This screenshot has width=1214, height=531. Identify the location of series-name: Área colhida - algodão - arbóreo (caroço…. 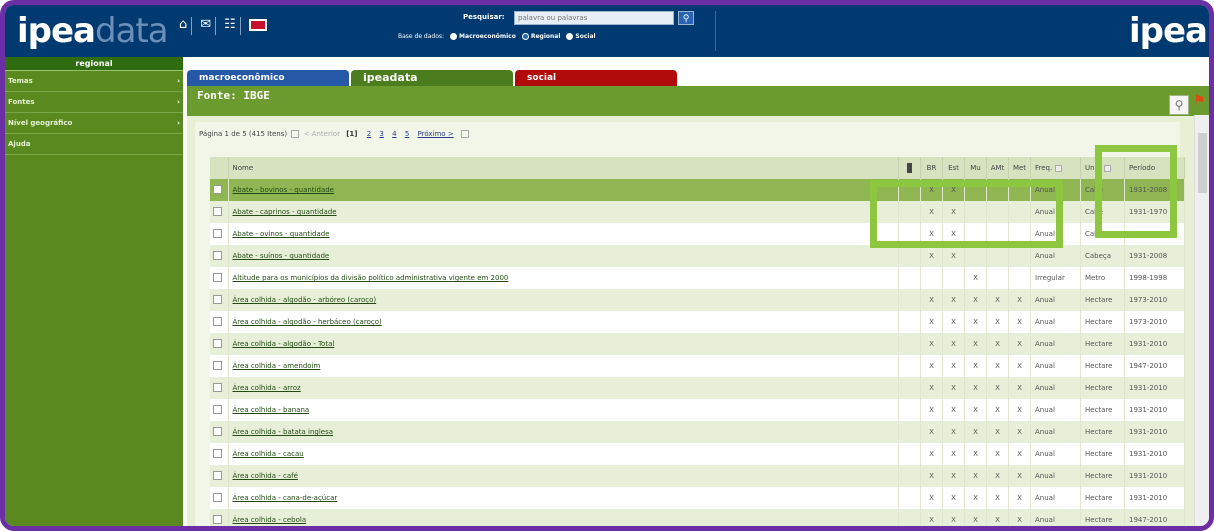
(563, 300).